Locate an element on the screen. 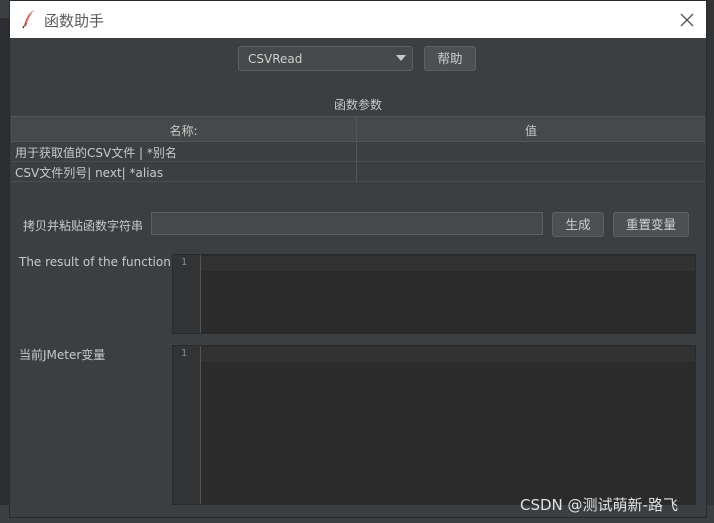 This screenshot has height=523, width=714. reset-variables-button: 重置变量 is located at coordinates (651, 224).